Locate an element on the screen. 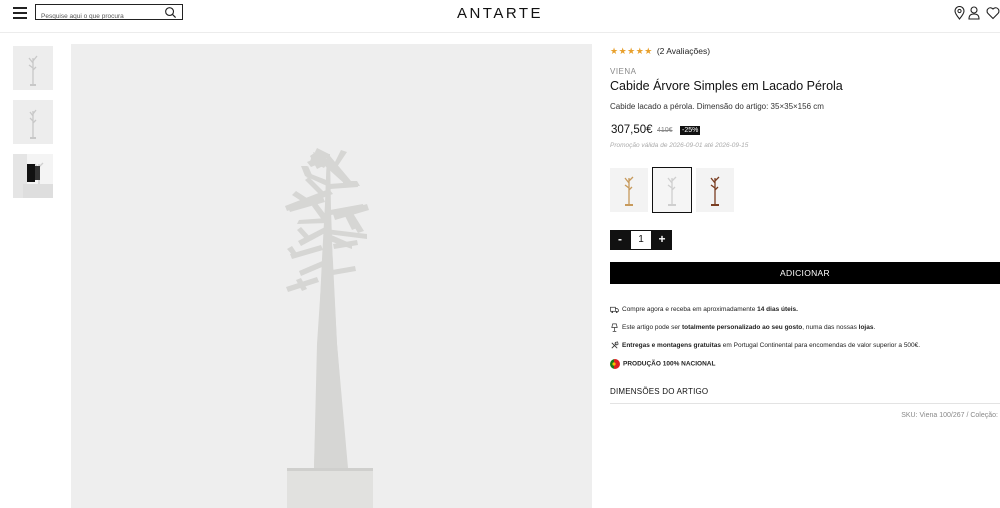 Image resolution: width=1000 pixels, height=508 pixels. heart-icon is located at coordinates (993, 13).